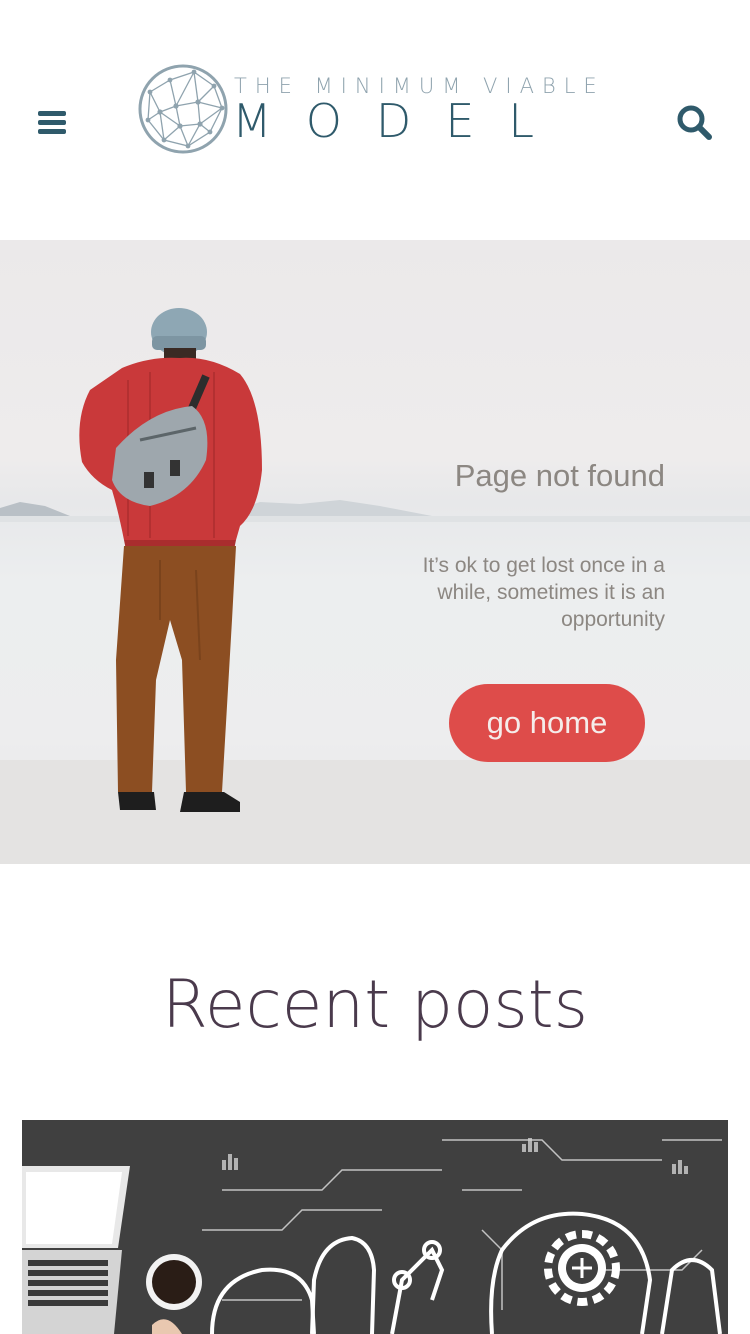 This screenshot has height=1334, width=750. What do you see at coordinates (400, 121) in the screenshot?
I see `logo-wordmark: MODEL` at bounding box center [400, 121].